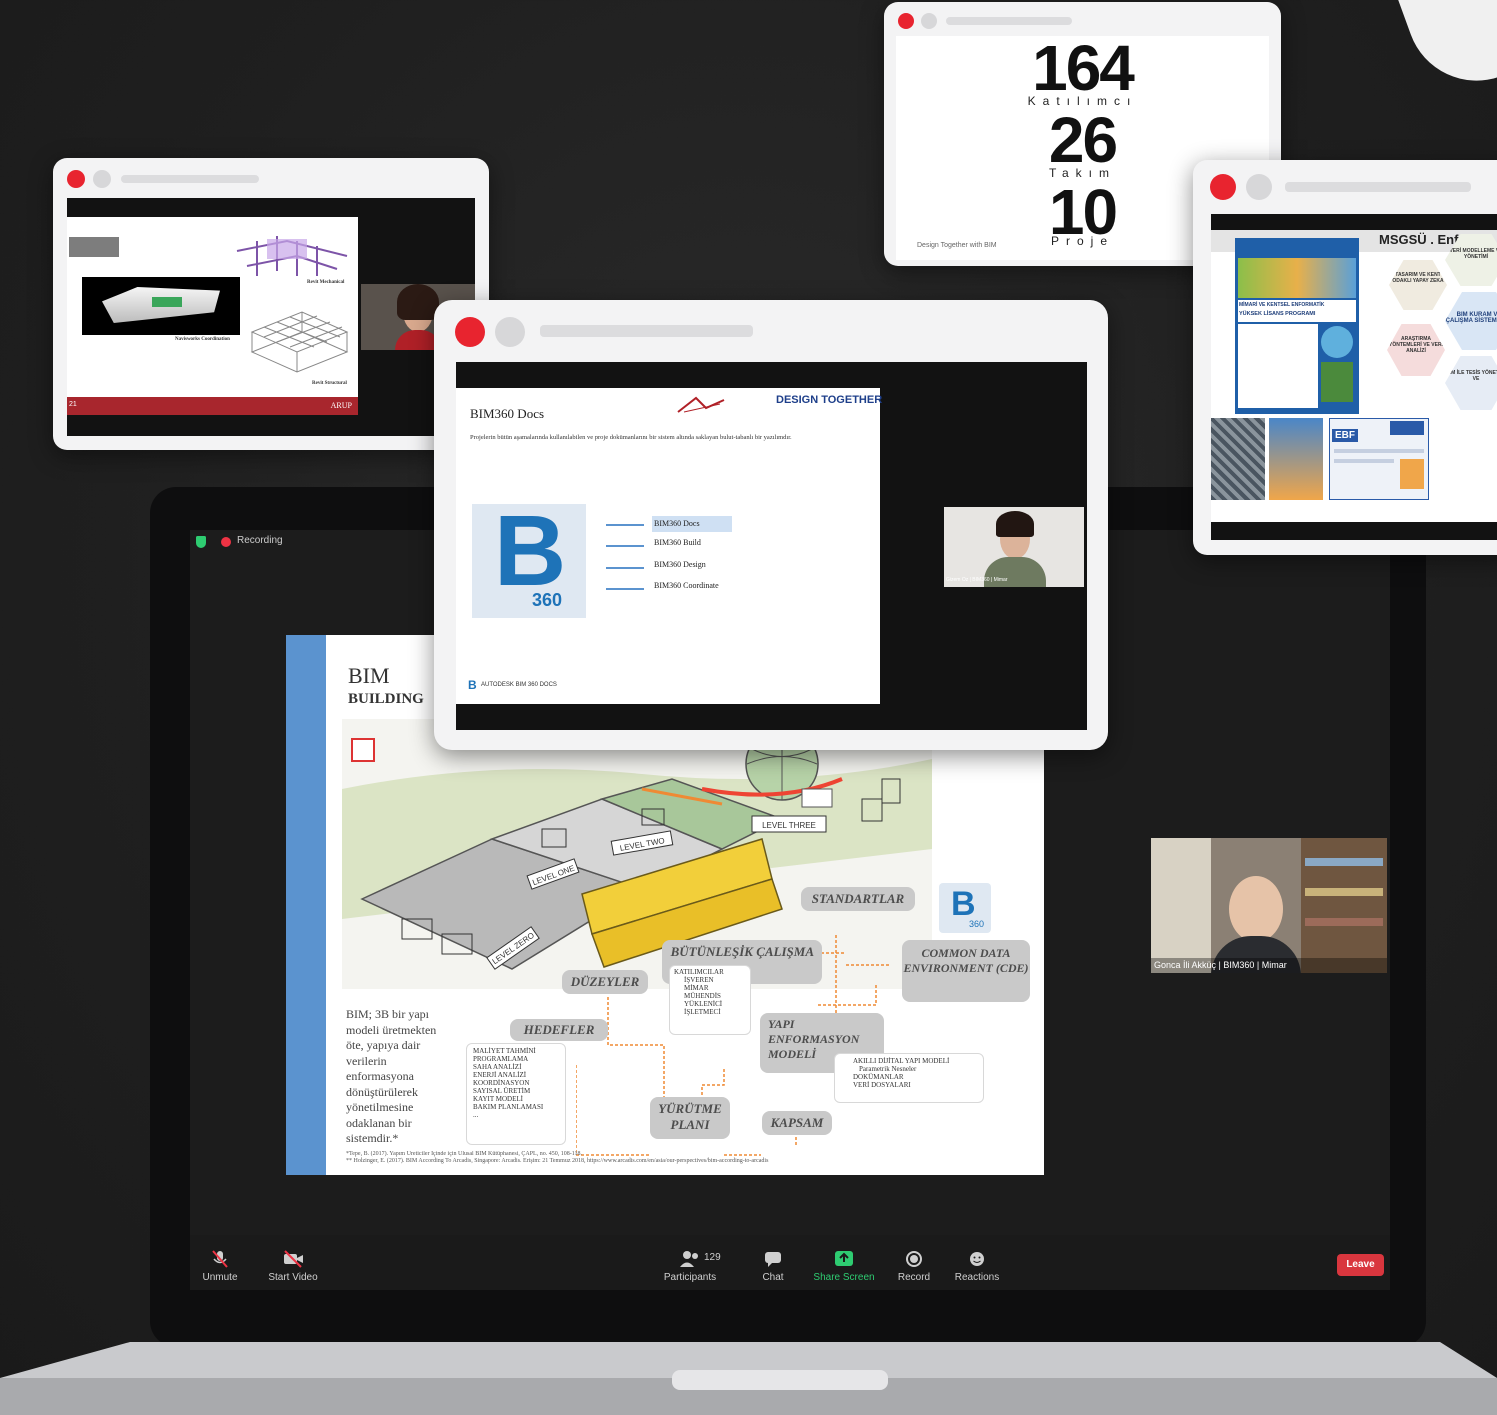 This screenshot has width=1497, height=1415. I want to click on list-item: SAHA ANALİZİ, so click(497, 1067).